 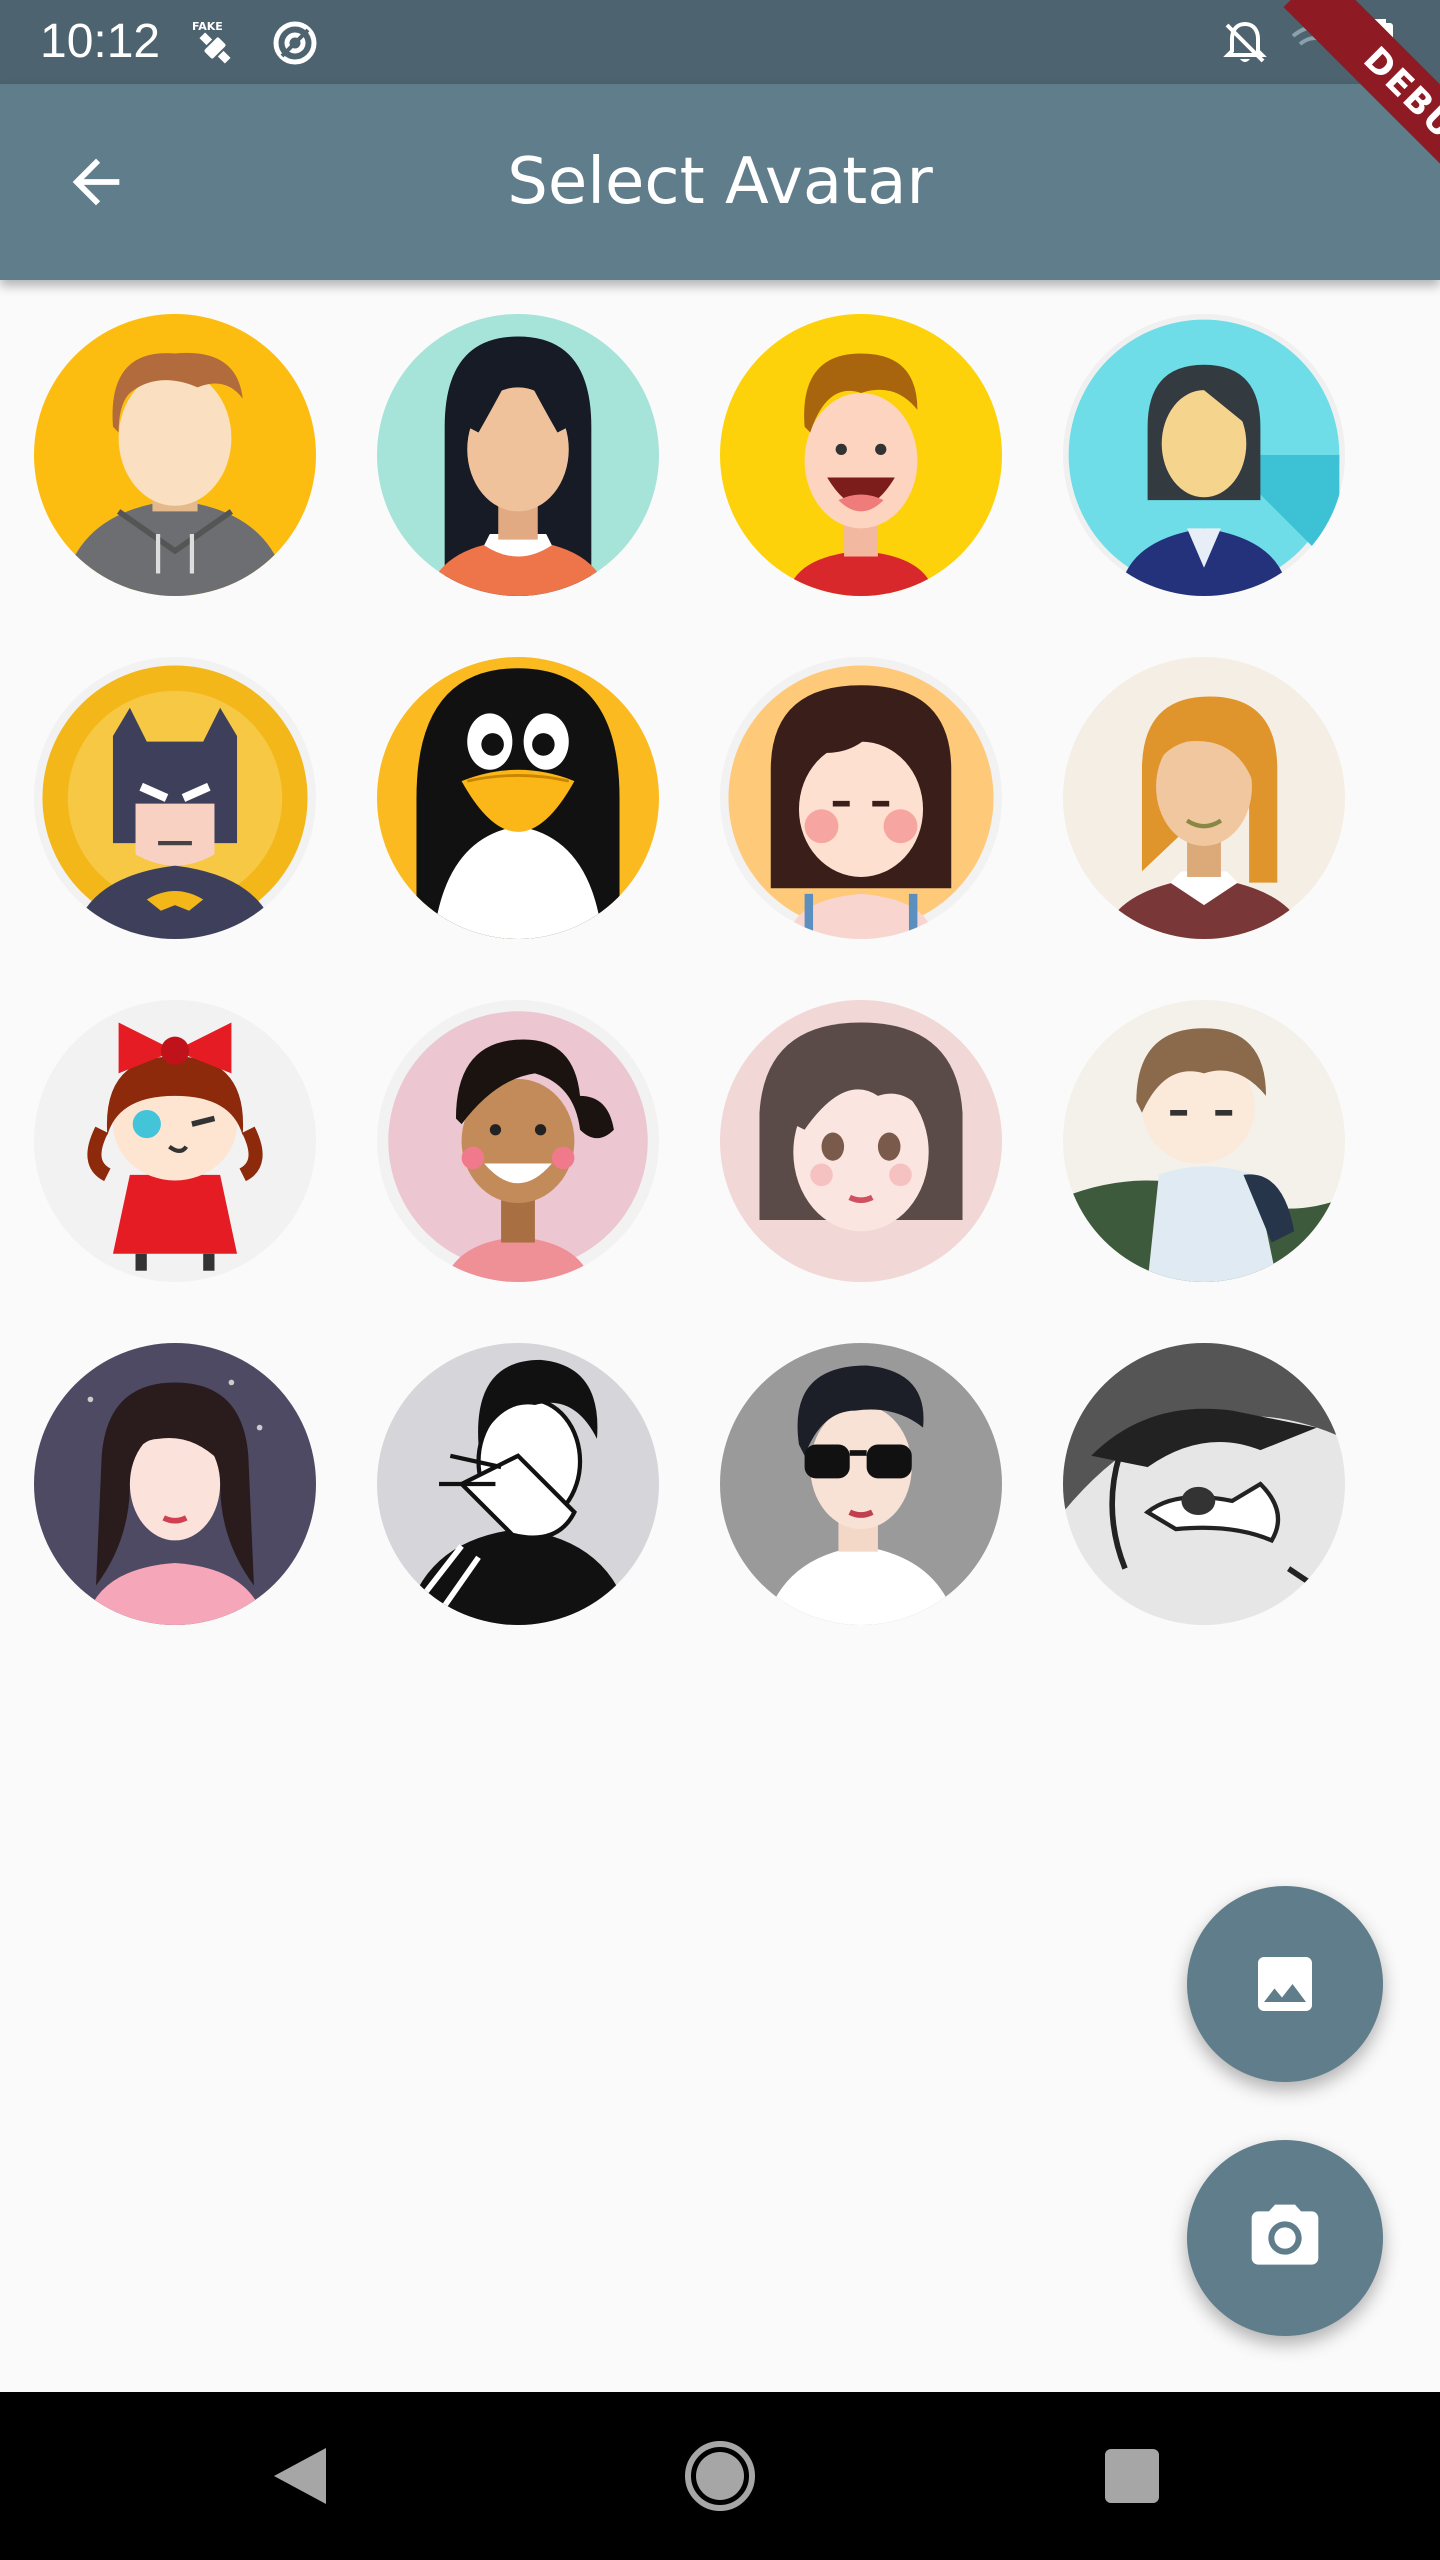 What do you see at coordinates (1204, 1484) in the screenshot?
I see `avatar-manga-man` at bounding box center [1204, 1484].